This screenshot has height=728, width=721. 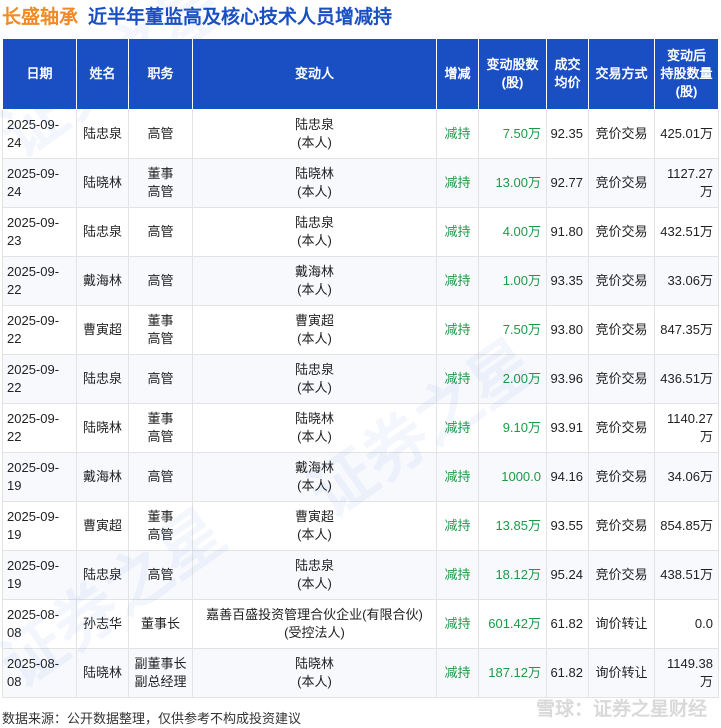 What do you see at coordinates (686, 281) in the screenshot?
I see `cell-holding: 33.06万` at bounding box center [686, 281].